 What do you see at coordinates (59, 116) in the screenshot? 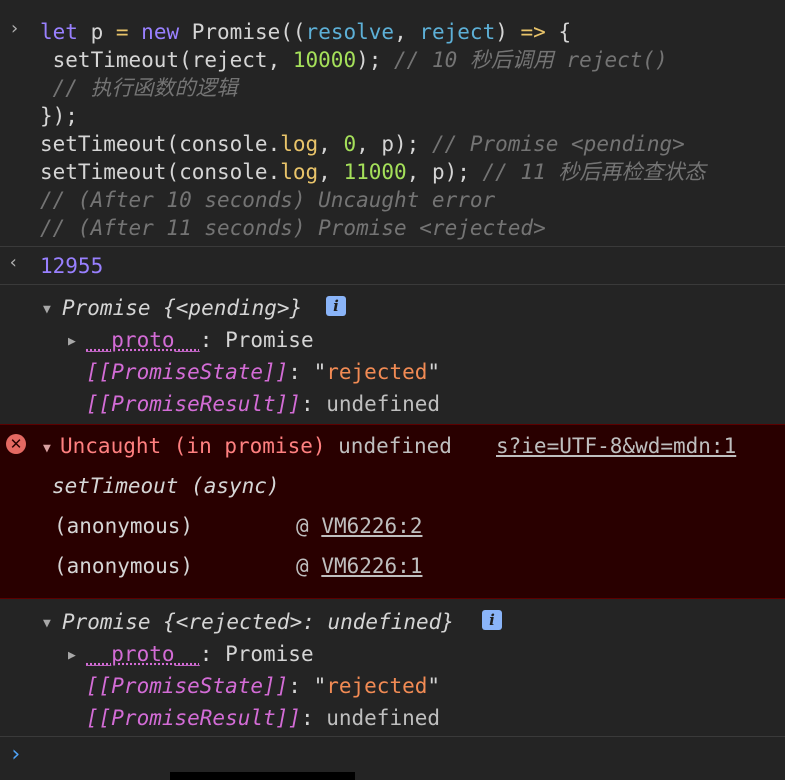
I see `code-line-4: });` at bounding box center [59, 116].